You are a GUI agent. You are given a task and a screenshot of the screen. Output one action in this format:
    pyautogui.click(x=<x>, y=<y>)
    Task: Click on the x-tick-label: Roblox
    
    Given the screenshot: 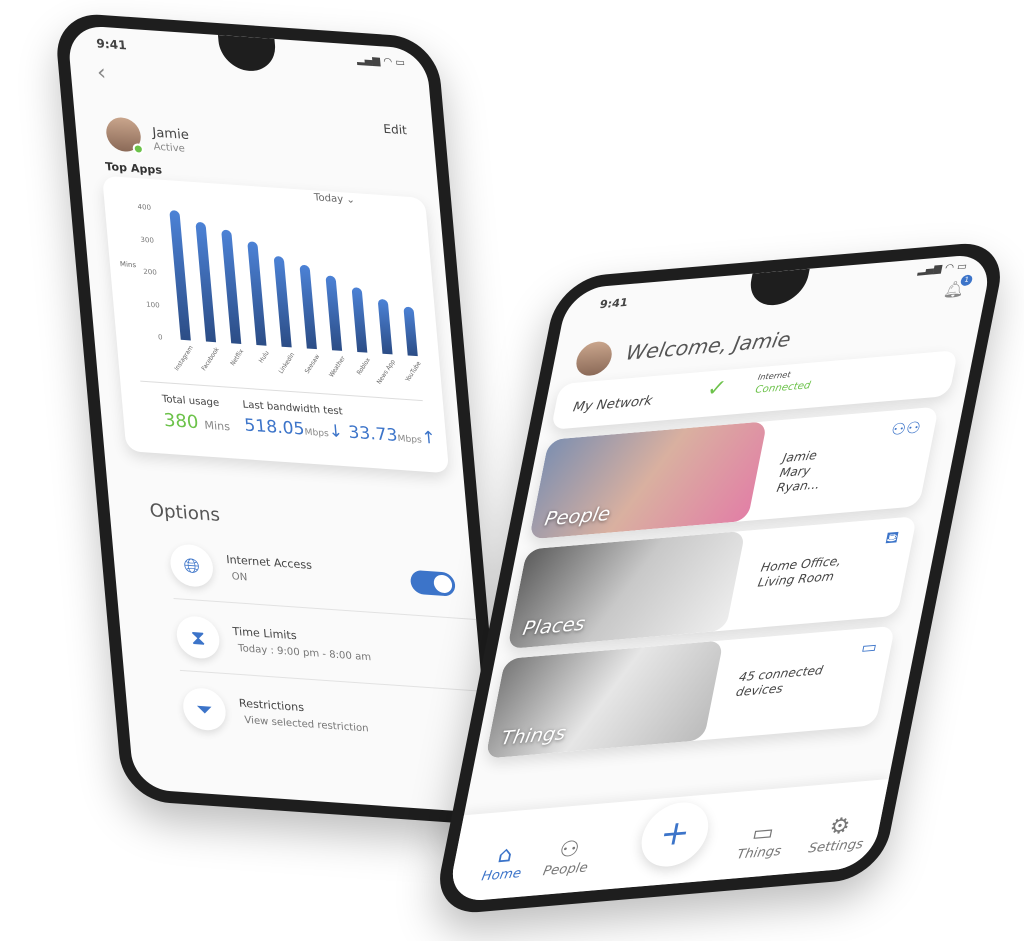 What is the action you would take?
    pyautogui.click(x=363, y=366)
    